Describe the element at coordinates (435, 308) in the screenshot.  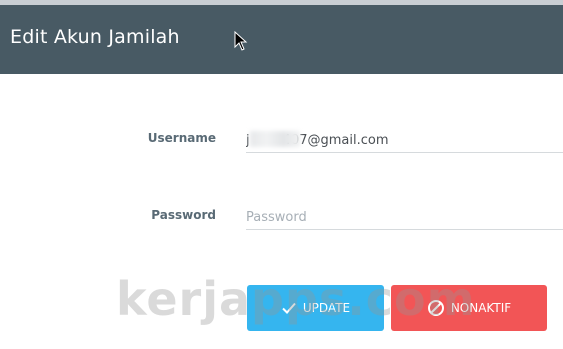
I see `ban-icon` at that location.